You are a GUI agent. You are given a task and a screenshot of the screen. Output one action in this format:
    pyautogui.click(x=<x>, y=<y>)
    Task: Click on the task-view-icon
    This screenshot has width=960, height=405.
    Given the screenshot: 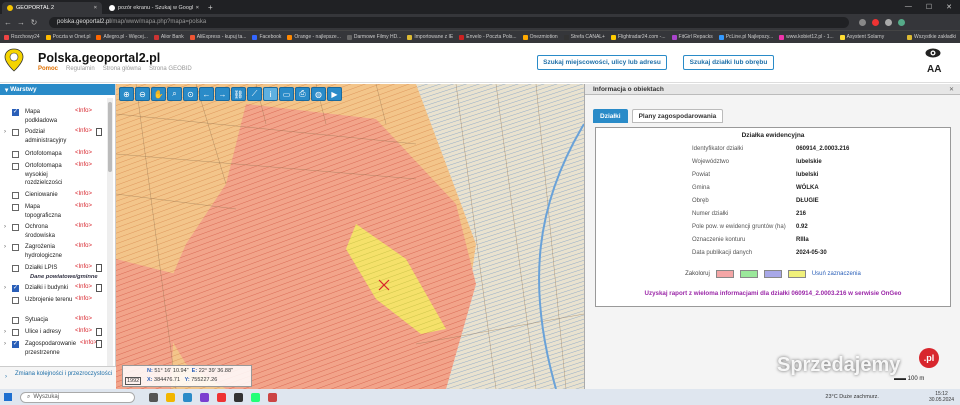 What is the action you would take?
    pyautogui.click(x=153, y=397)
    